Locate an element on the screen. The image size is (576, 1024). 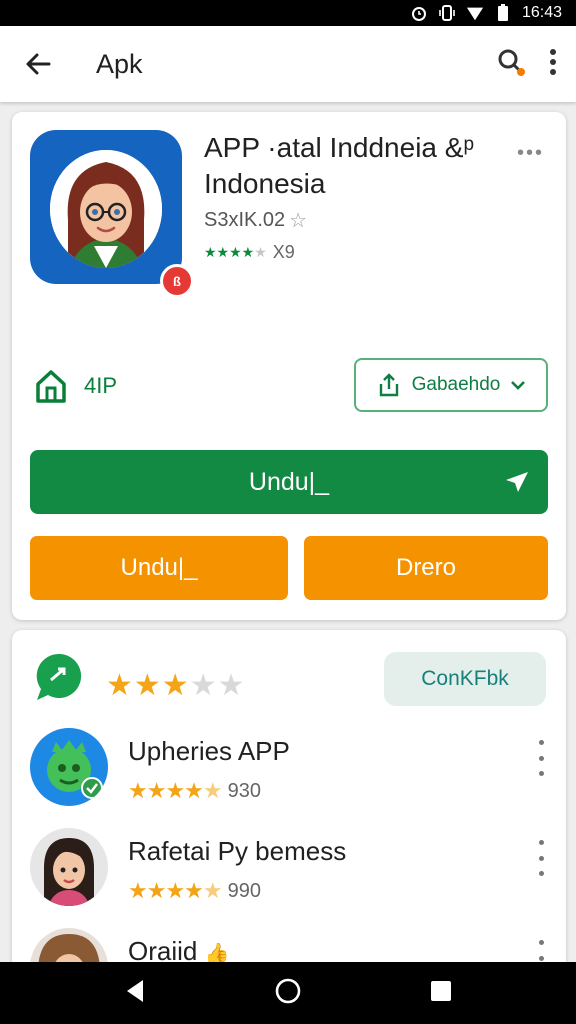
nav-back-icon is located at coordinates (135, 990).